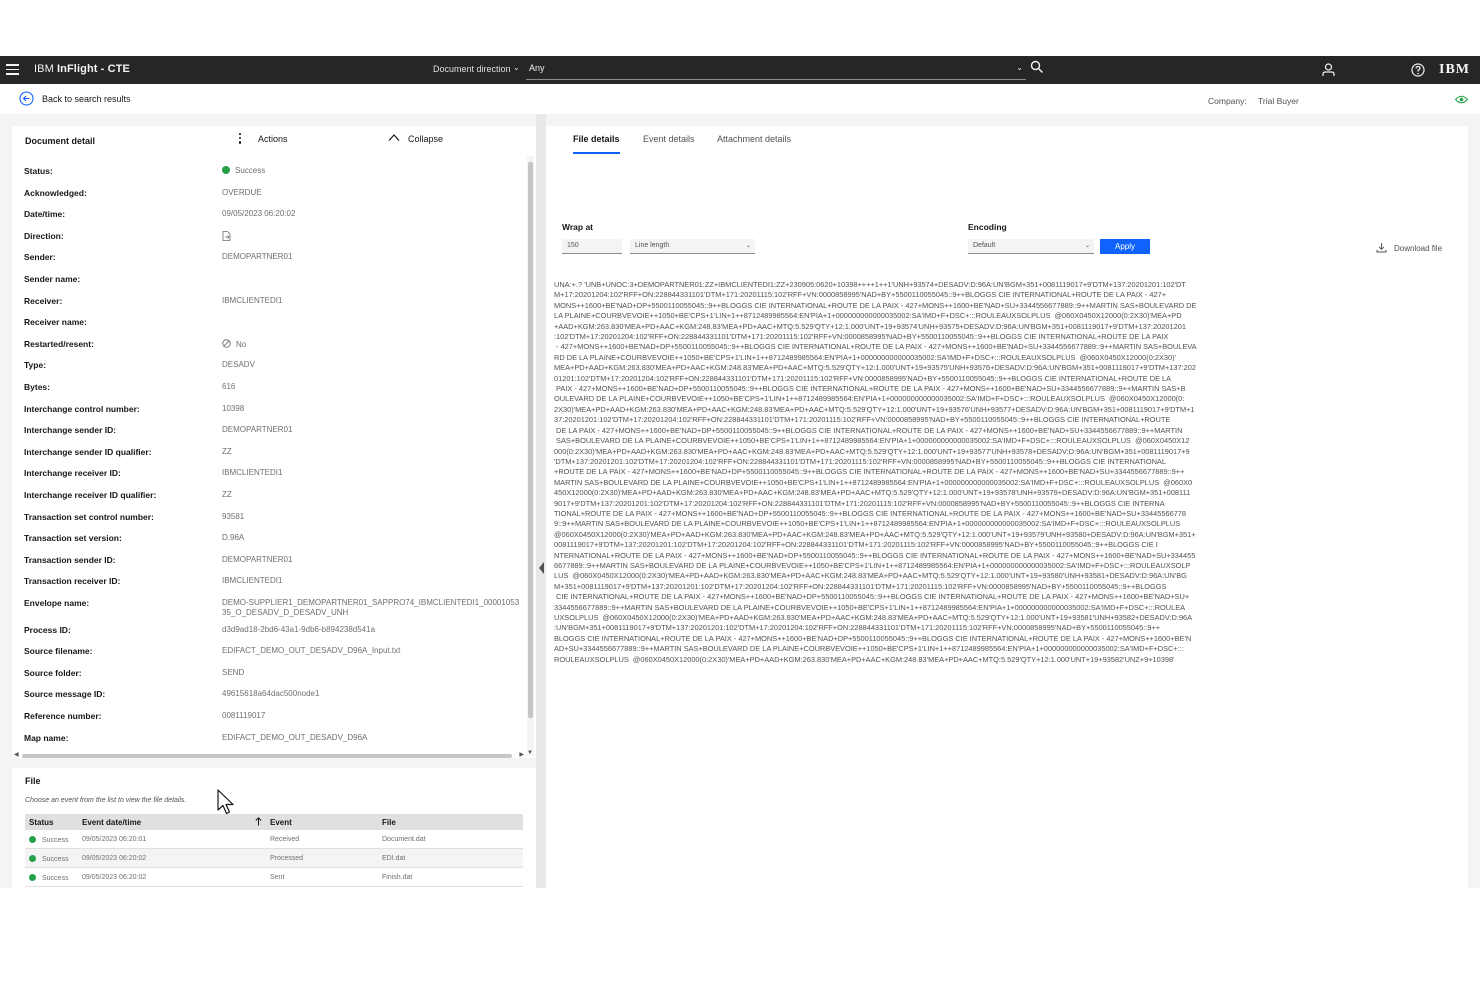 This screenshot has height=987, width=1480. I want to click on detail-value: 93581, so click(233, 516).